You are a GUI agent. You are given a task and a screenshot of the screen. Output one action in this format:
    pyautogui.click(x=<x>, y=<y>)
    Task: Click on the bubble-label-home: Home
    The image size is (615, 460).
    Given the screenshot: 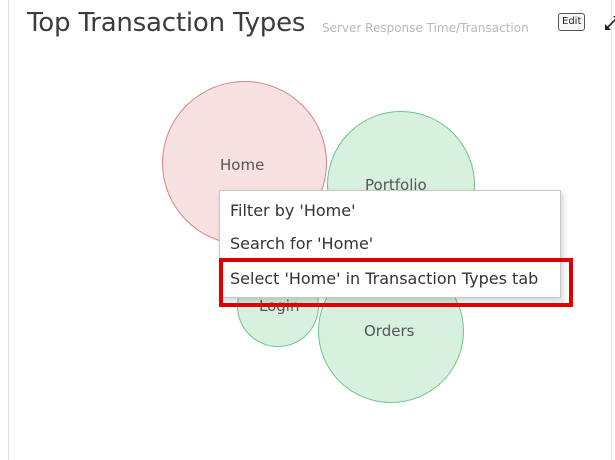 What is the action you would take?
    pyautogui.click(x=242, y=165)
    